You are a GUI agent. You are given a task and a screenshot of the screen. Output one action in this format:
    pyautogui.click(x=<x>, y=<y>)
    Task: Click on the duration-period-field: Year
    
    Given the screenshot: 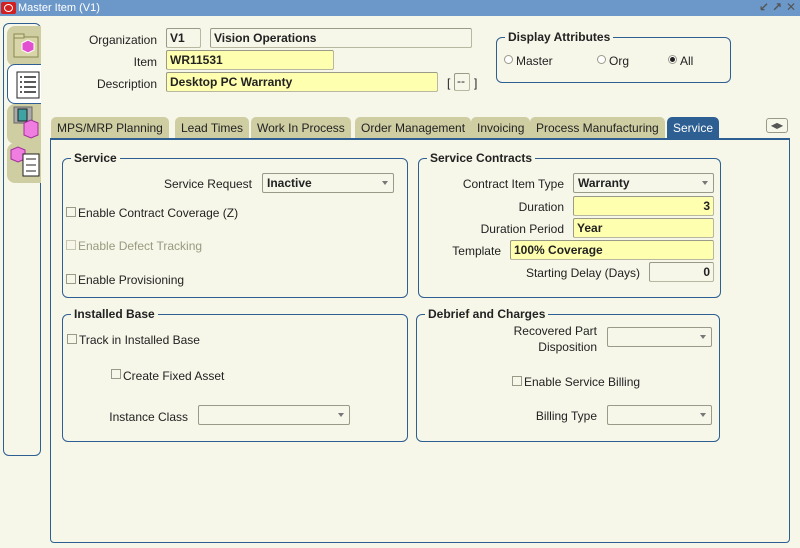 What is the action you would take?
    pyautogui.click(x=643, y=228)
    